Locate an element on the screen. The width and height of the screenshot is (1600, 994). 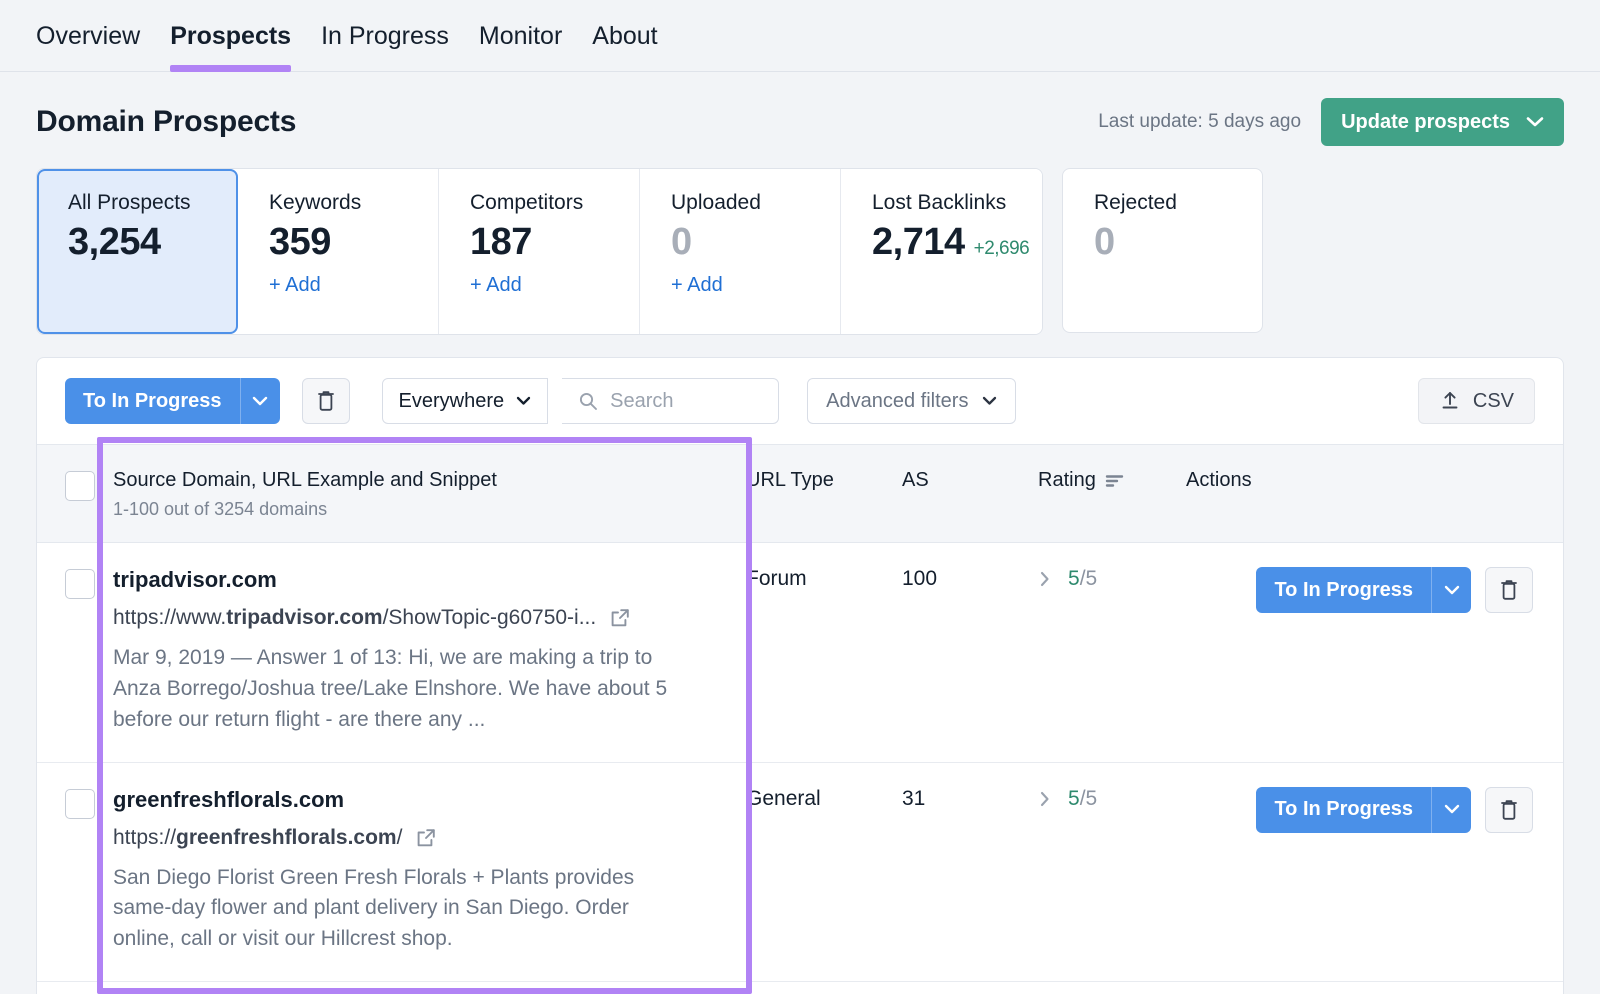
bulk-to-in-progress-button: To In Progress is located at coordinates (172, 401).